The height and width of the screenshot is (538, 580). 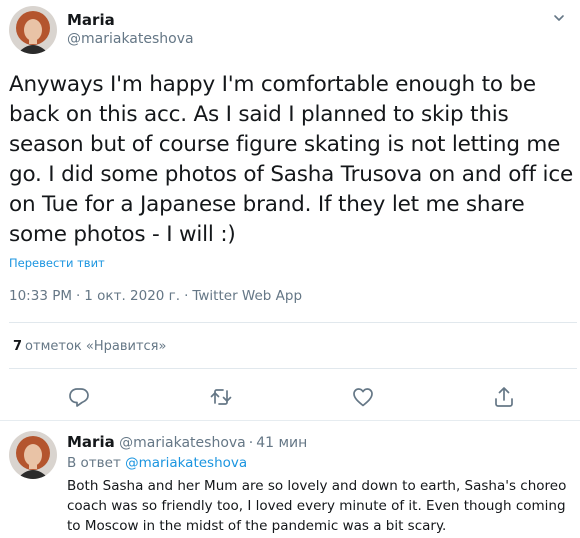 What do you see at coordinates (40, 296) in the screenshot?
I see `tweet-time: 10:33 PM` at bounding box center [40, 296].